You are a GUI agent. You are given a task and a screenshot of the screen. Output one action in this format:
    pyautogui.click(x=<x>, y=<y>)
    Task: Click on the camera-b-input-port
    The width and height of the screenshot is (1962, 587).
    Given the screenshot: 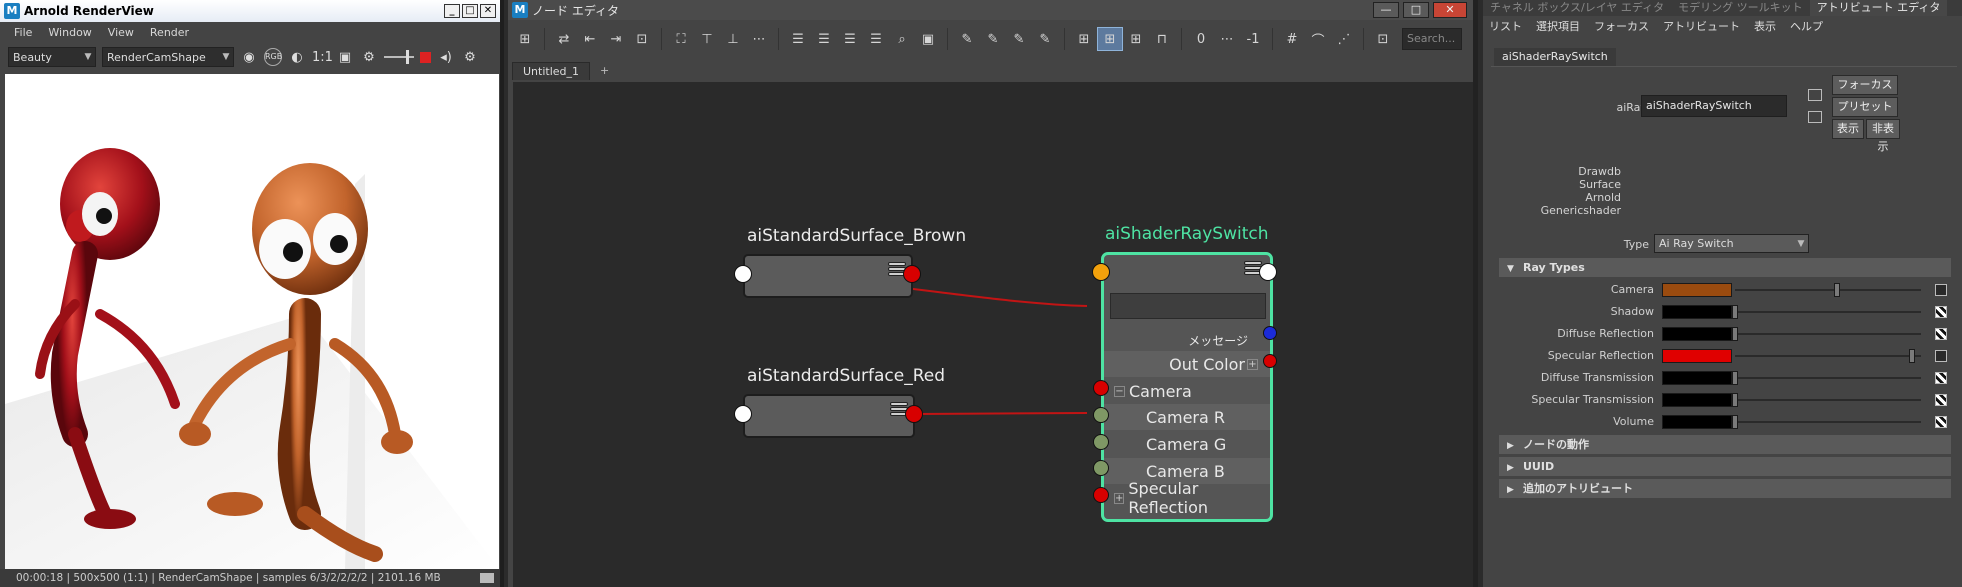 What is the action you would take?
    pyautogui.click(x=1101, y=468)
    